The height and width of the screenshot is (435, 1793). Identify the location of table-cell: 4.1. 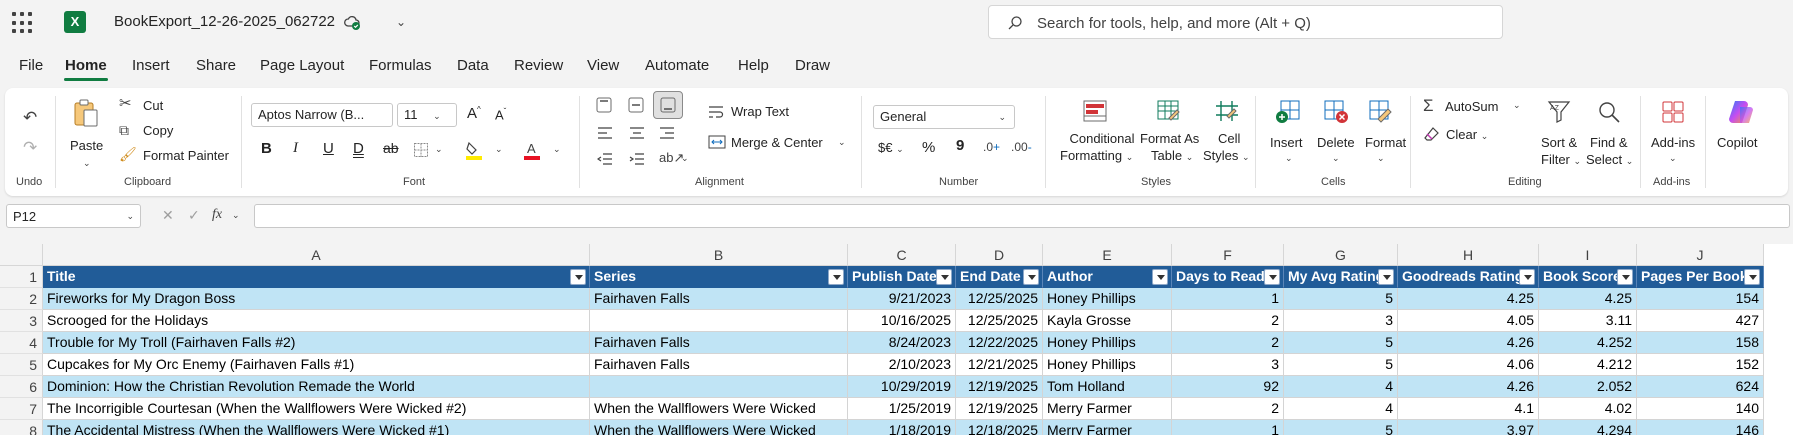
(1468, 409).